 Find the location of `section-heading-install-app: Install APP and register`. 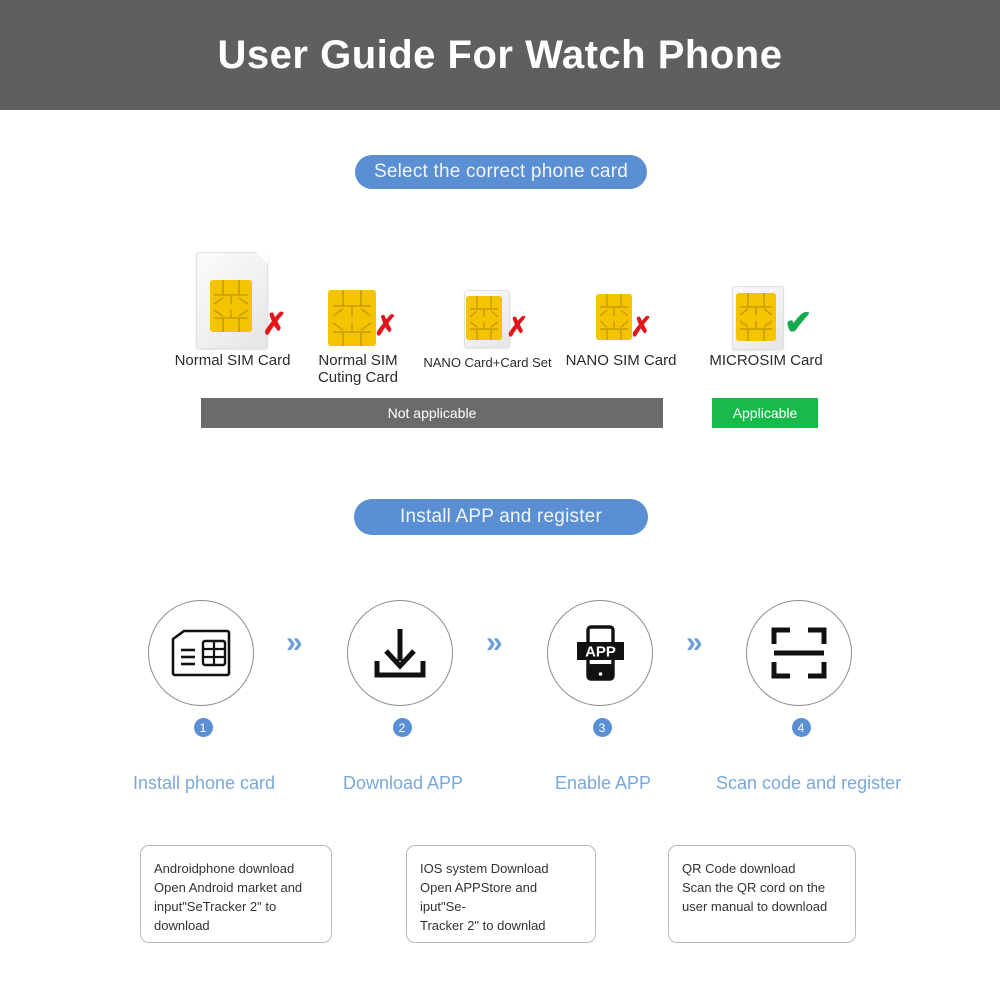

section-heading-install-app: Install APP and register is located at coordinates (501, 517).